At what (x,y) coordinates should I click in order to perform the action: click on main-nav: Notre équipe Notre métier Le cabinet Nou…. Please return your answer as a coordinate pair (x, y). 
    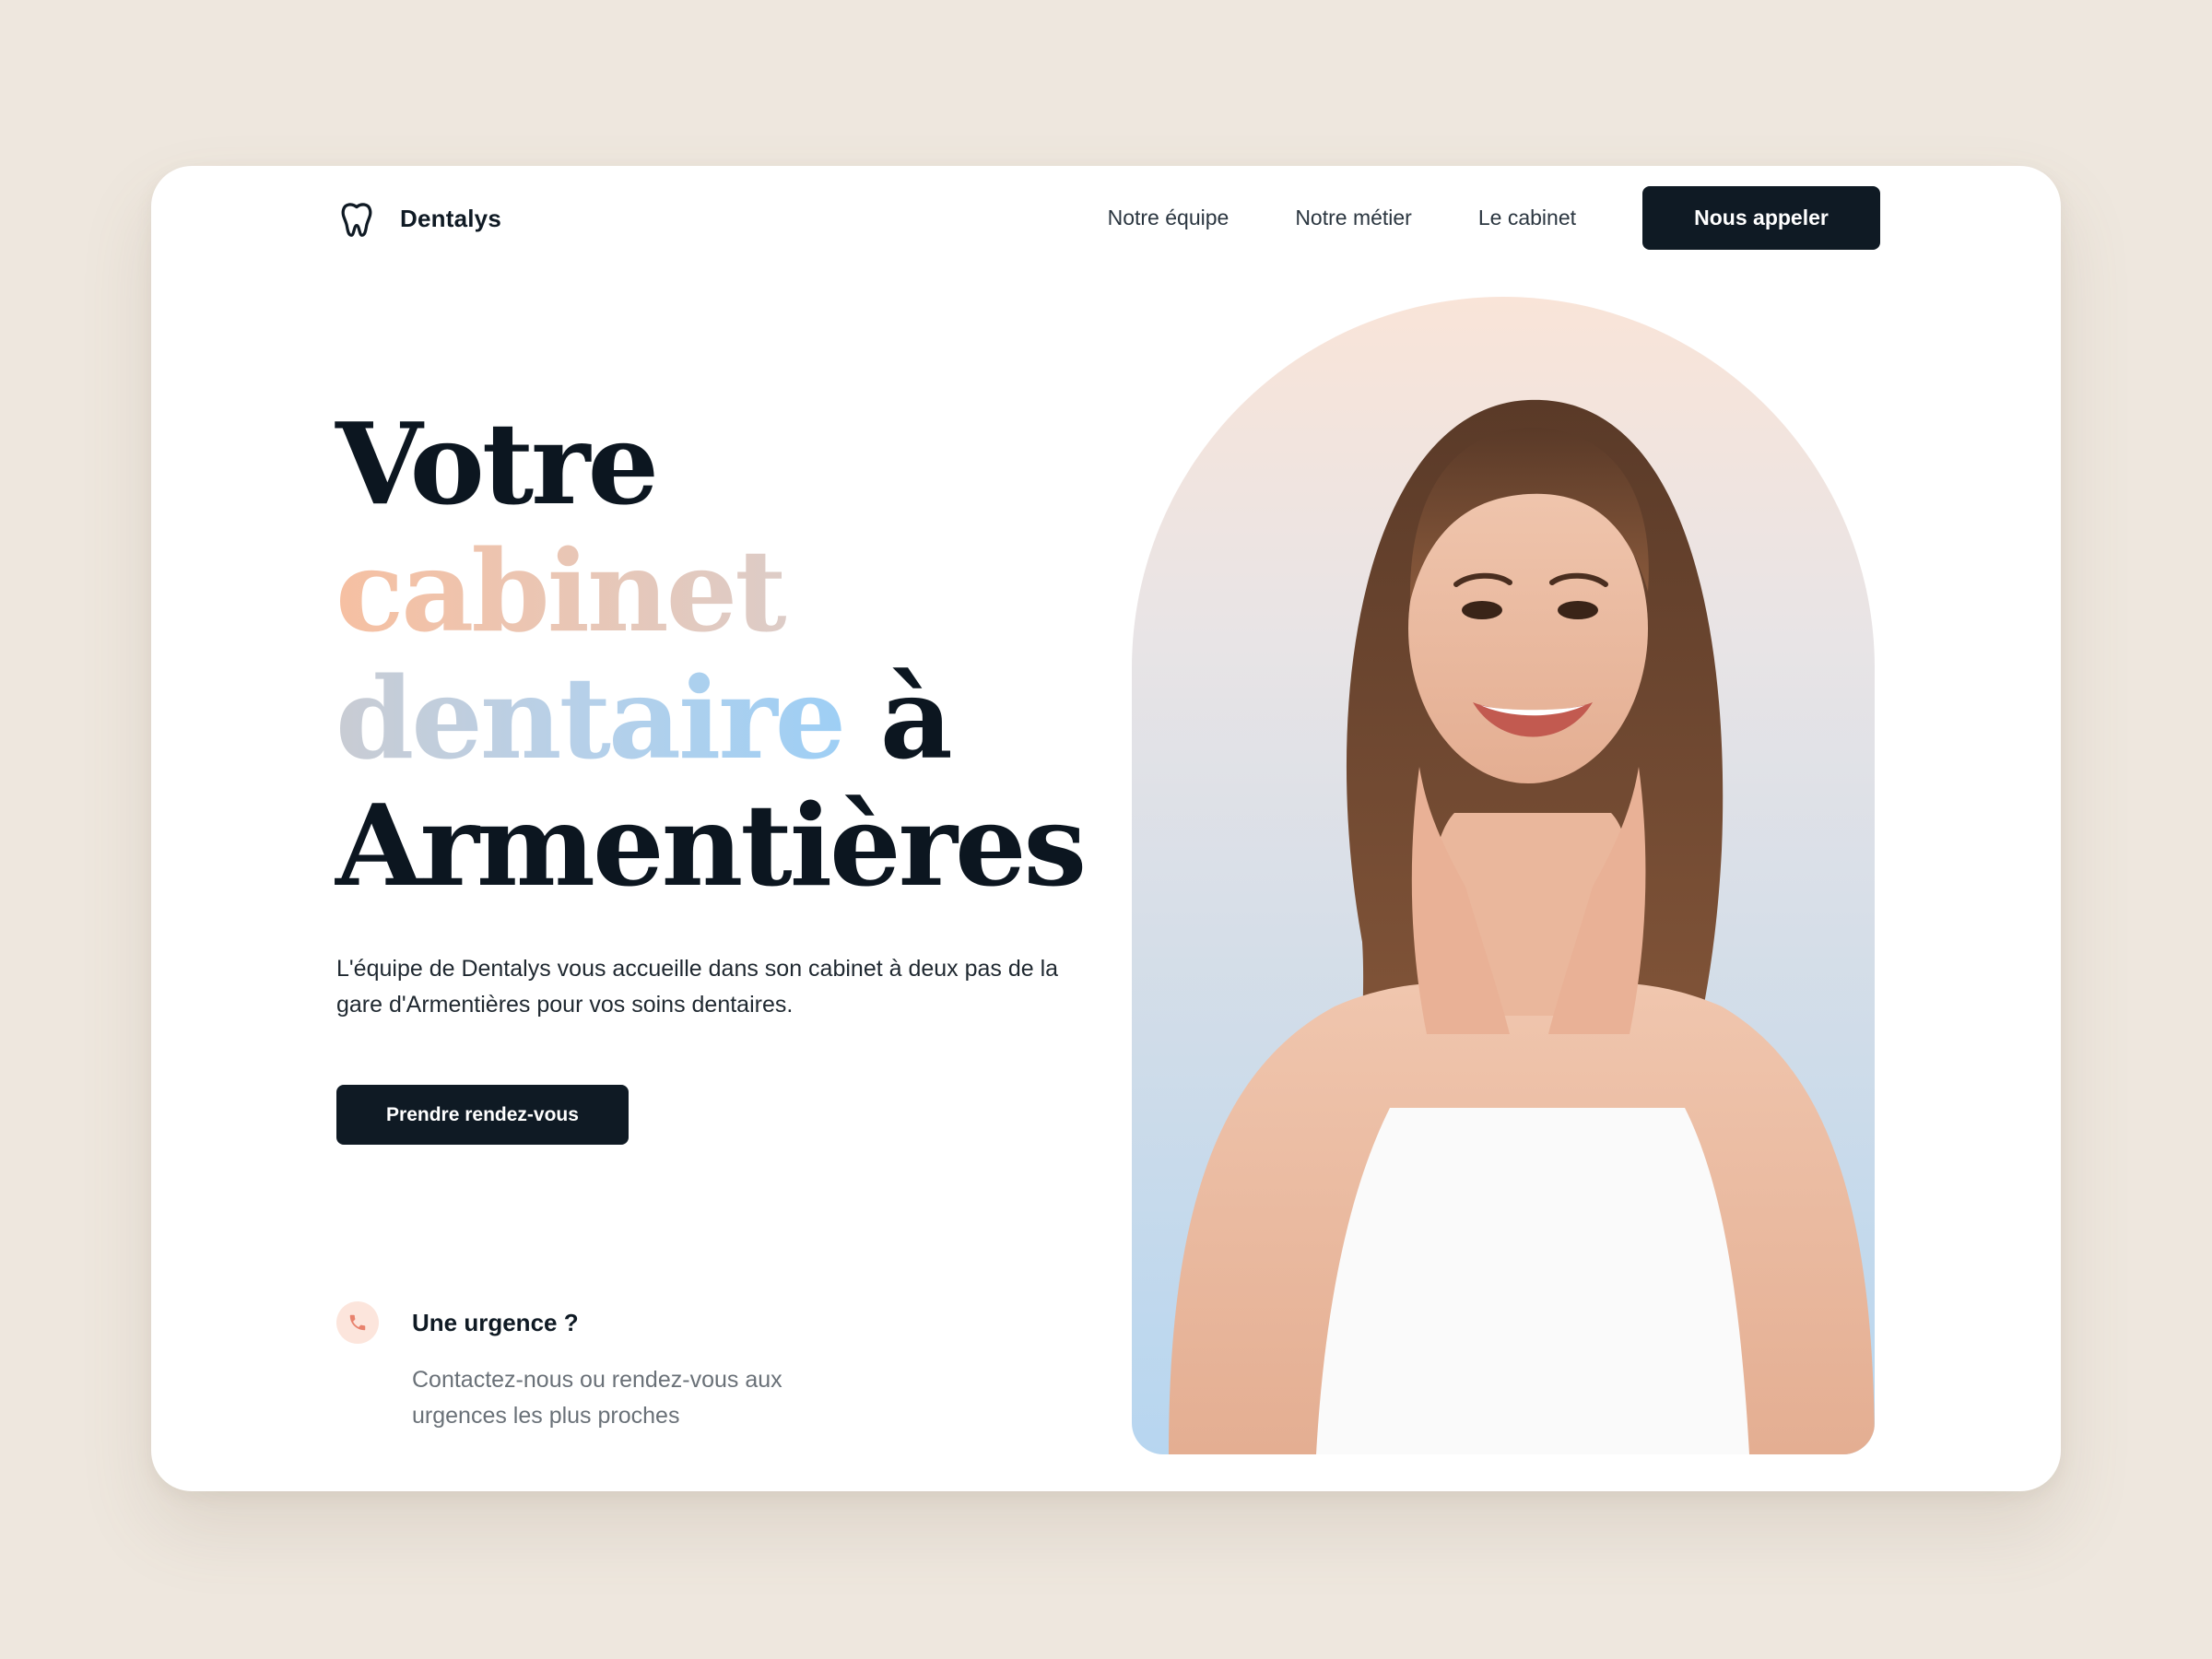
    Looking at the image, I should click on (1494, 218).